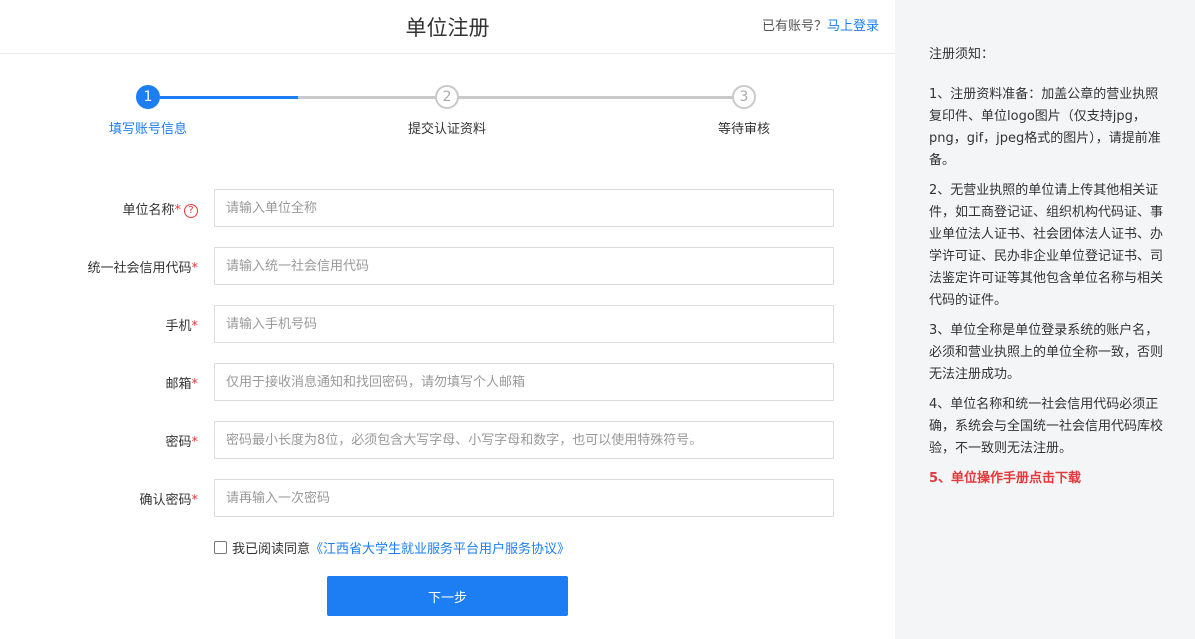 The image size is (1195, 639). I want to click on step-3-circle: 3, so click(744, 97).